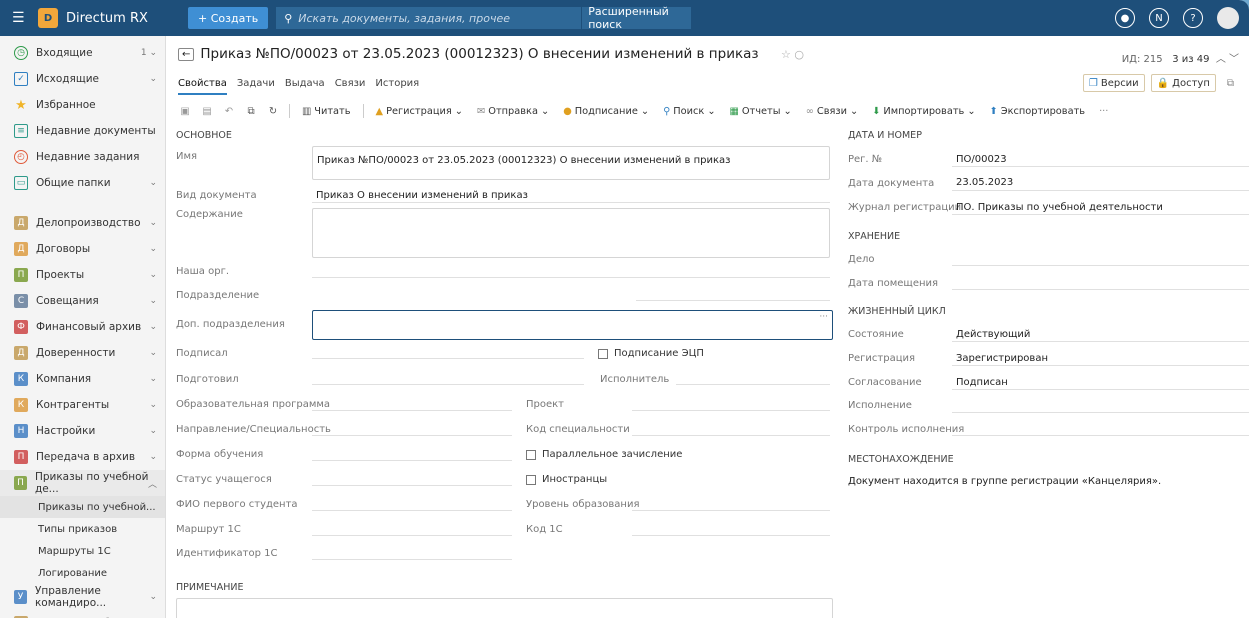 The image size is (1249, 618). Describe the element at coordinates (305, 86) in the screenshot. I see `tab-issue: Выдача` at that location.